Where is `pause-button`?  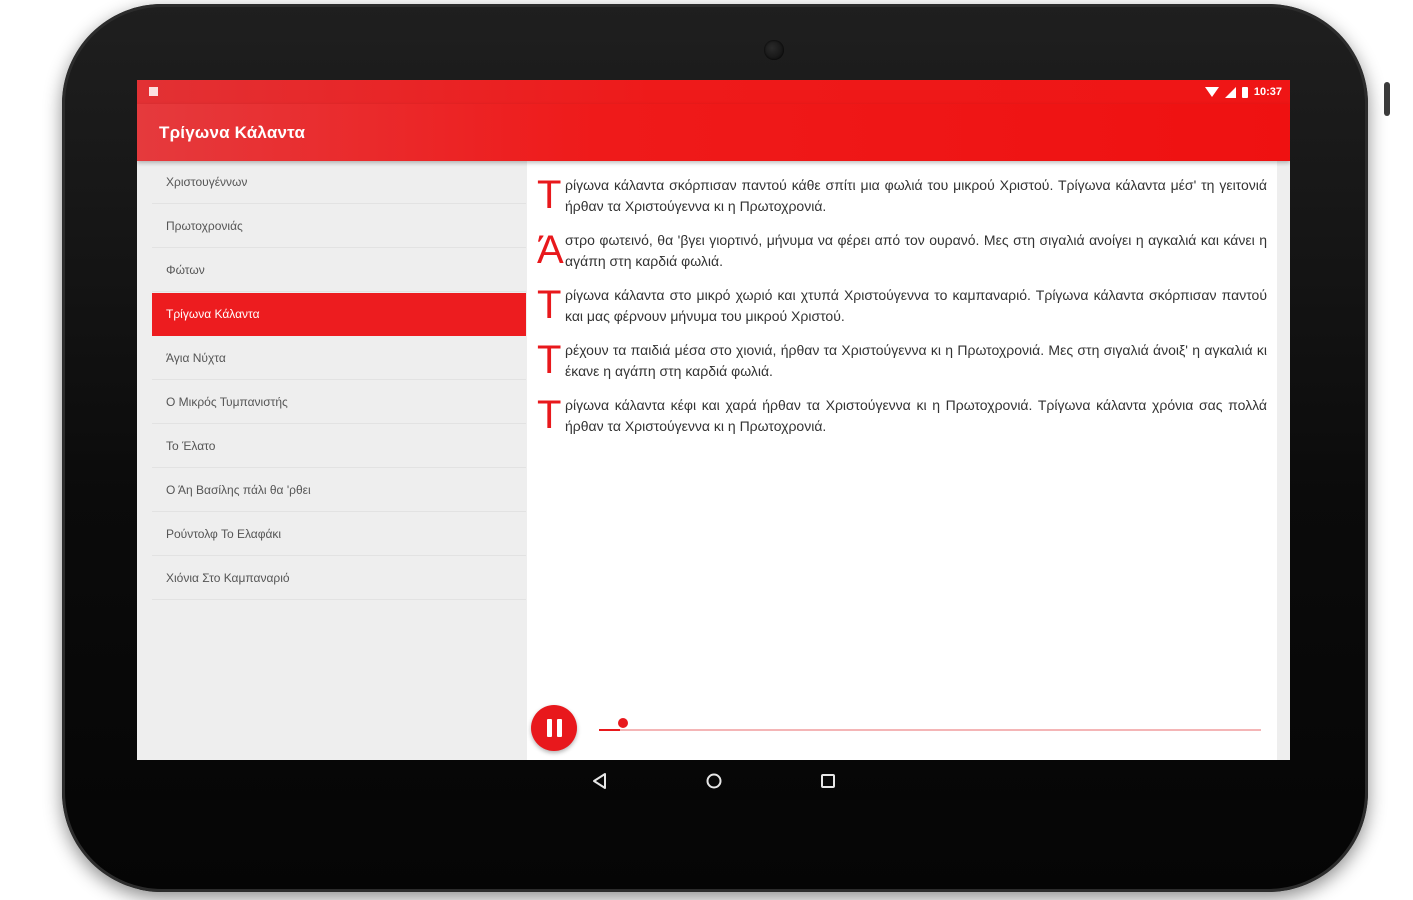
pause-button is located at coordinates (554, 728).